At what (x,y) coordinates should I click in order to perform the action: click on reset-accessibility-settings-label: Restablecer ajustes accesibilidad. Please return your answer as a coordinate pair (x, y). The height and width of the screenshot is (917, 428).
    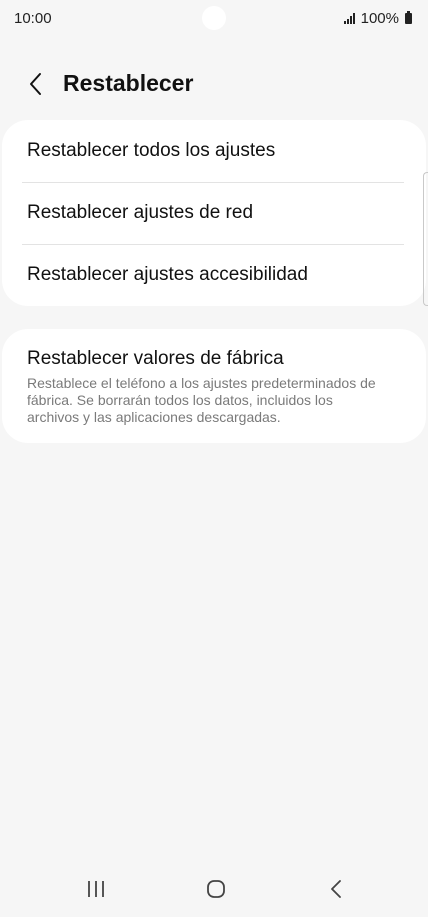
    Looking at the image, I should click on (167, 274).